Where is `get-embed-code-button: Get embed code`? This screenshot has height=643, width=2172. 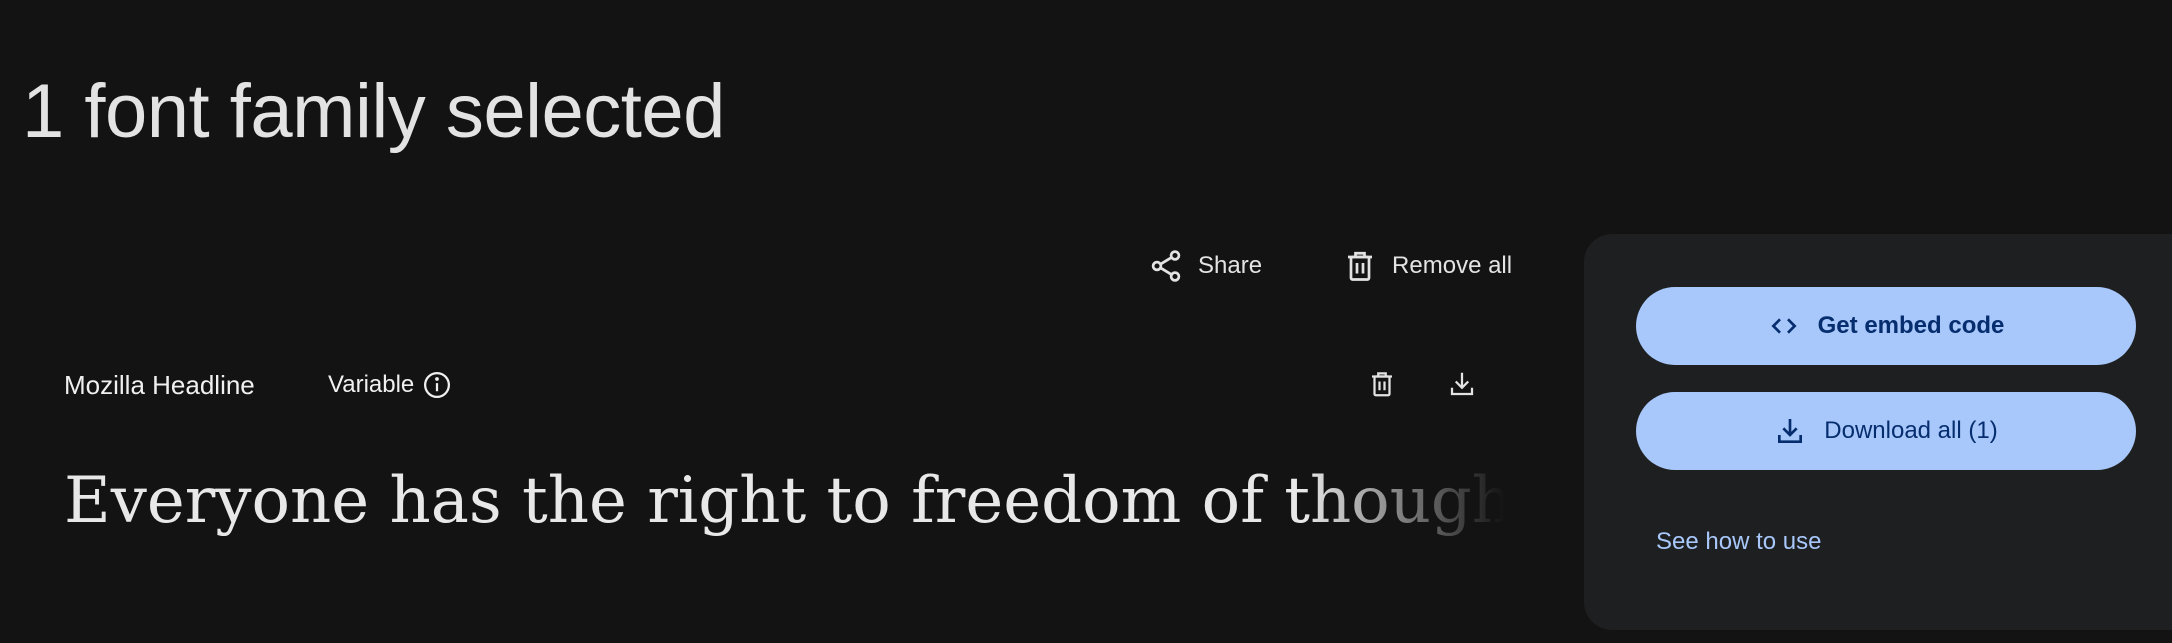 get-embed-code-button: Get embed code is located at coordinates (1886, 326).